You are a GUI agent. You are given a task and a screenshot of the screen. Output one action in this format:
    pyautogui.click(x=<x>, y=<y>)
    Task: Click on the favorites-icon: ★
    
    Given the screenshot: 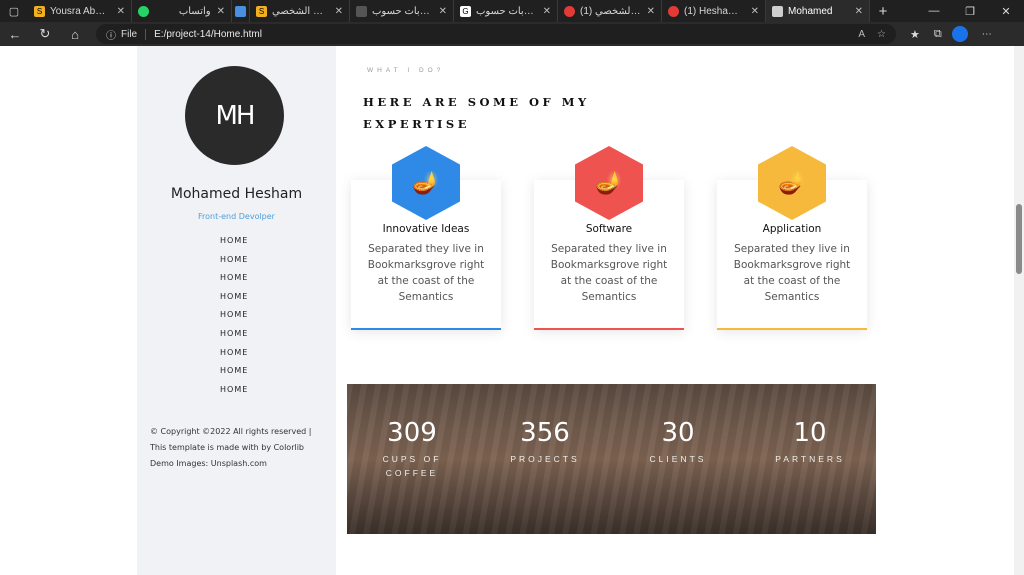 What is the action you would take?
    pyautogui.click(x=915, y=34)
    